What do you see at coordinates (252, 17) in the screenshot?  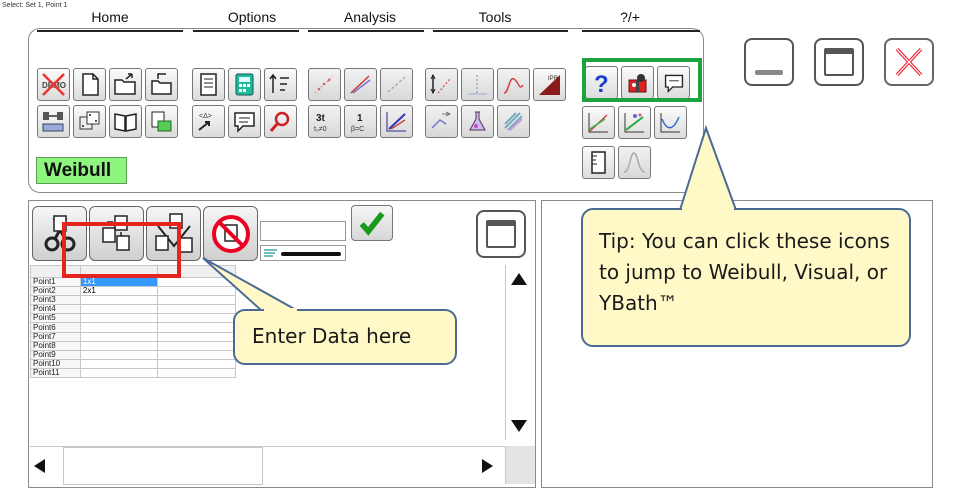 I see `menu-options: Options` at bounding box center [252, 17].